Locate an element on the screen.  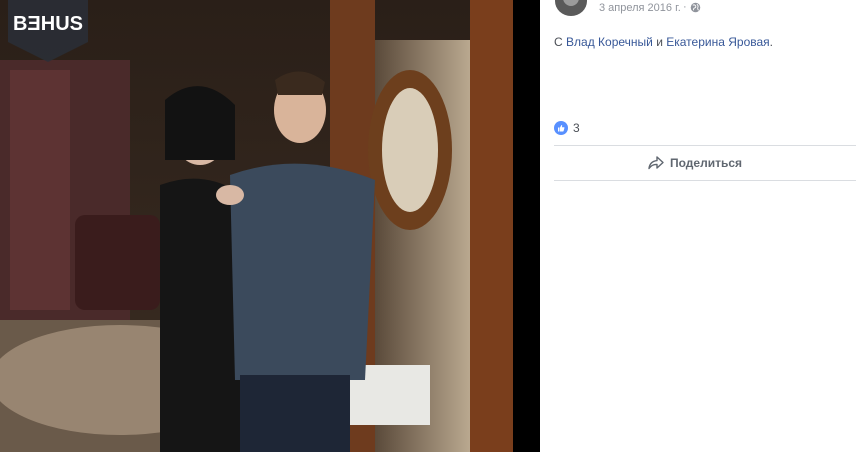
share-icon is located at coordinates (656, 163).